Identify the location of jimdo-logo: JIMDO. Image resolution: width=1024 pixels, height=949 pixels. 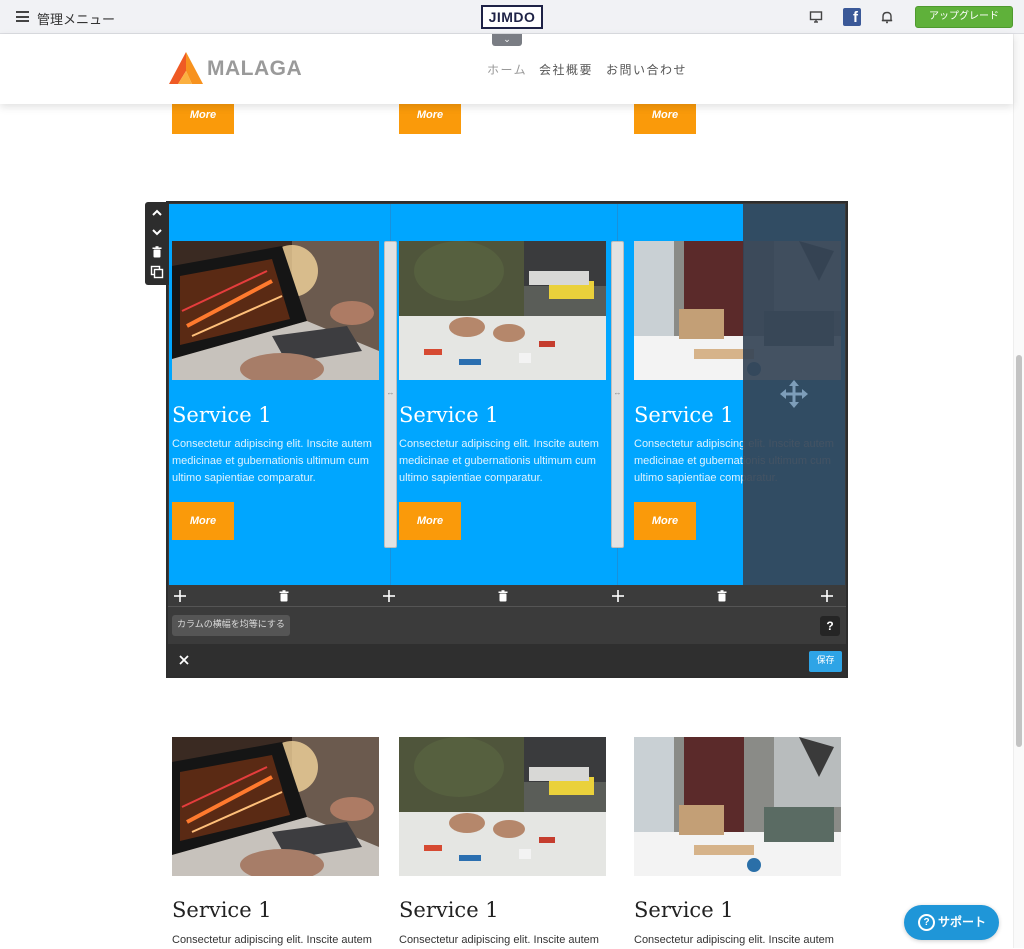
(512, 17).